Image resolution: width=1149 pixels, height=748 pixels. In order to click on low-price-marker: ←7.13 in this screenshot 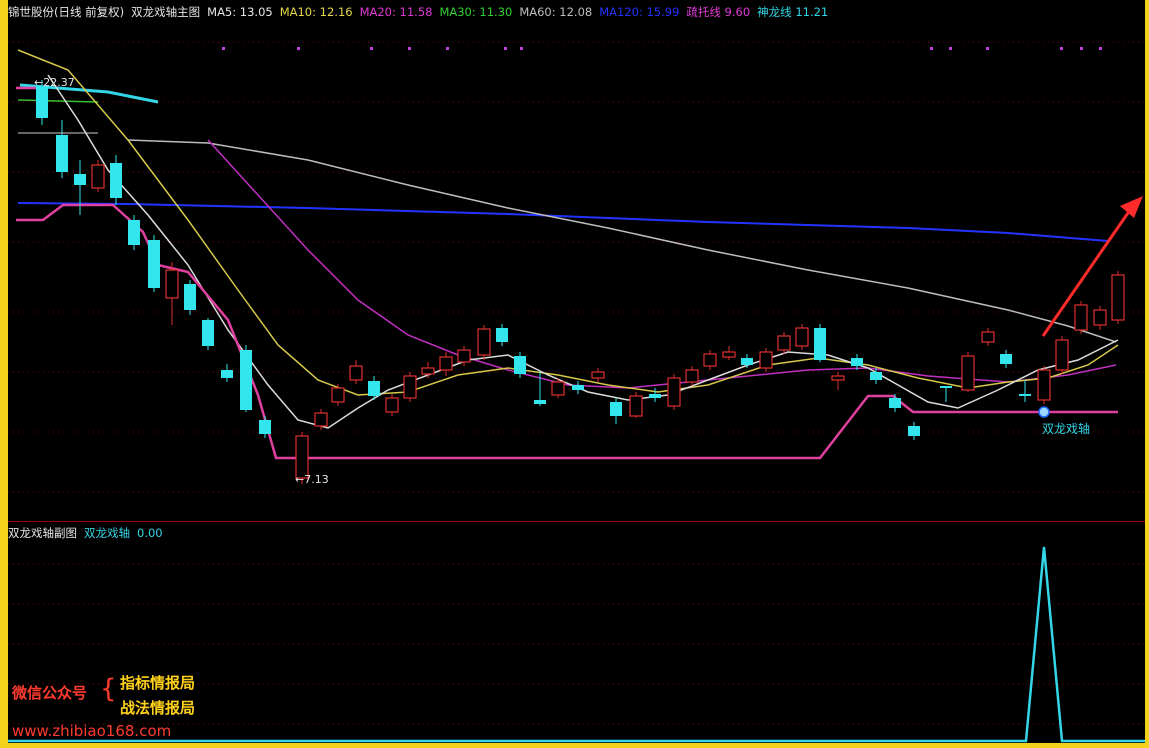, I will do `click(312, 479)`.